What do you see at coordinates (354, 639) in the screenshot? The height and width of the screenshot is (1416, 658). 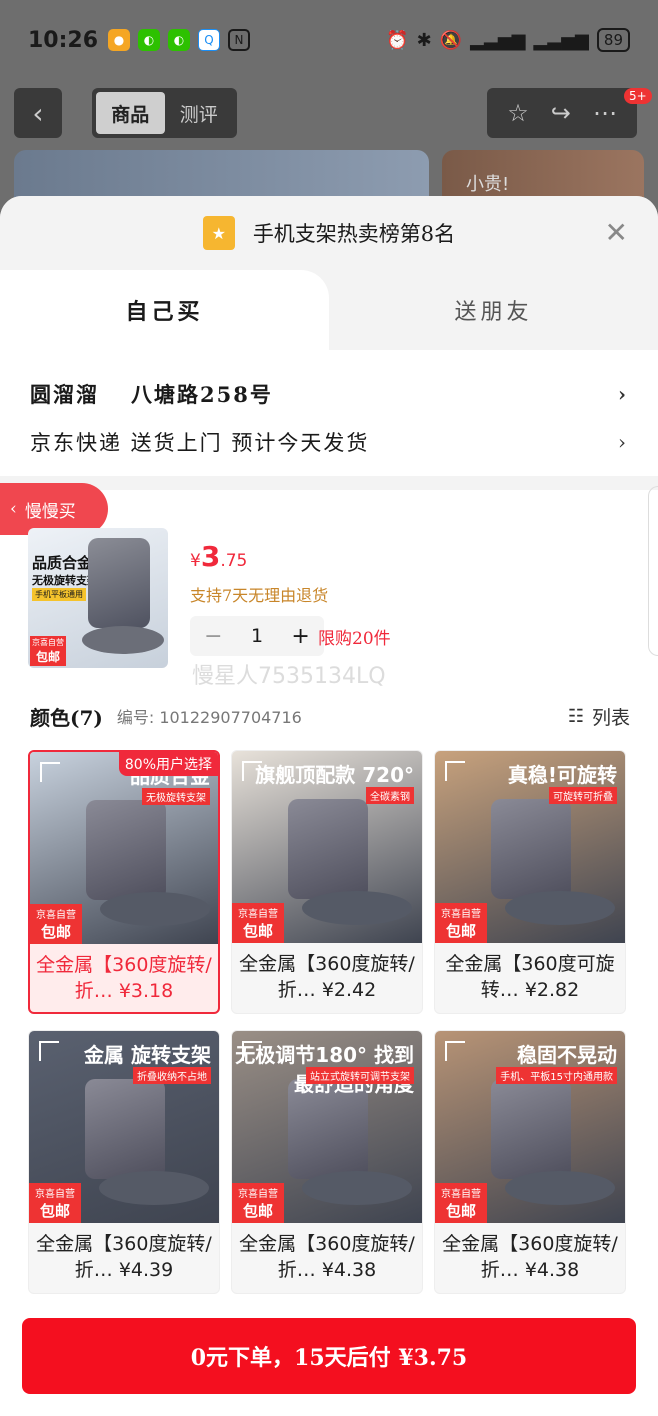 I see `purchase-limit: 限购20件` at bounding box center [354, 639].